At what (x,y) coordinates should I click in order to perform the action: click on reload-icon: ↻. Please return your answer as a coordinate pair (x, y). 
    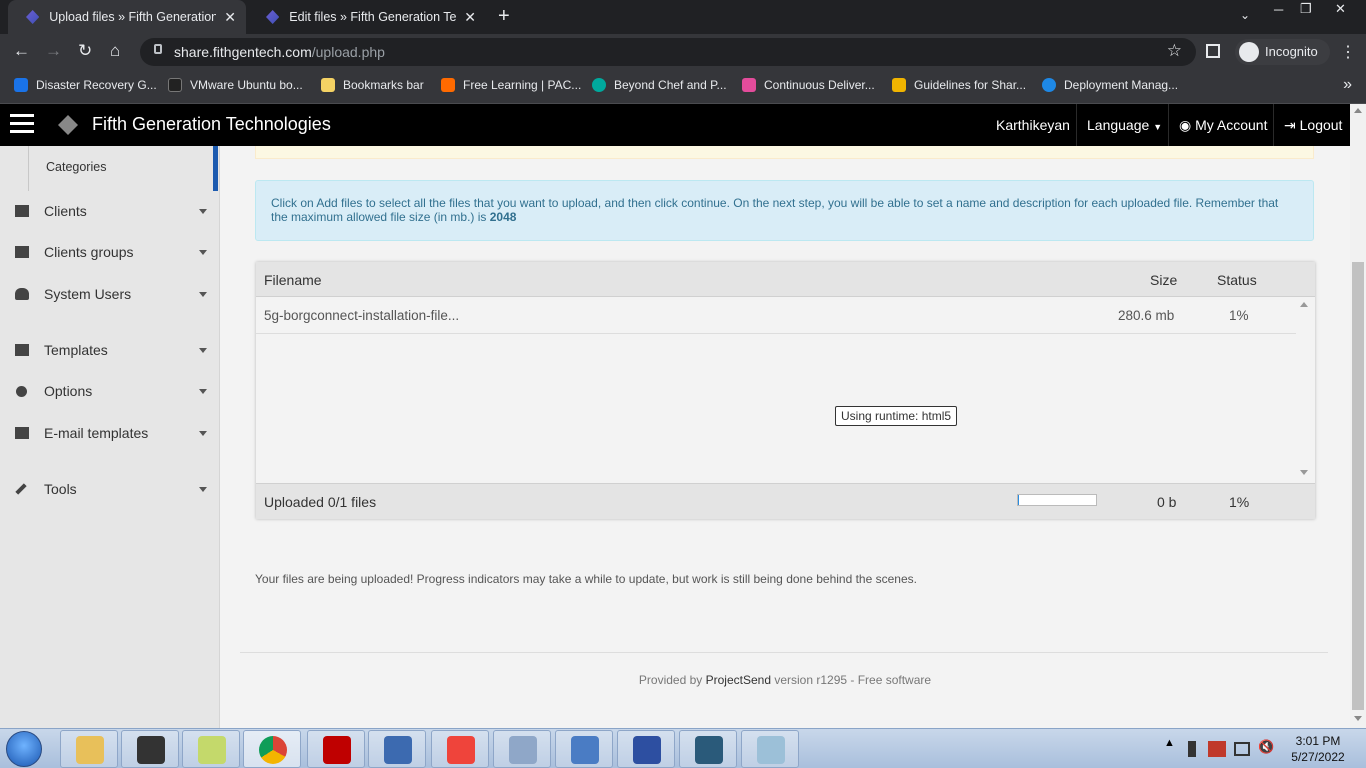
    Looking at the image, I should click on (85, 51).